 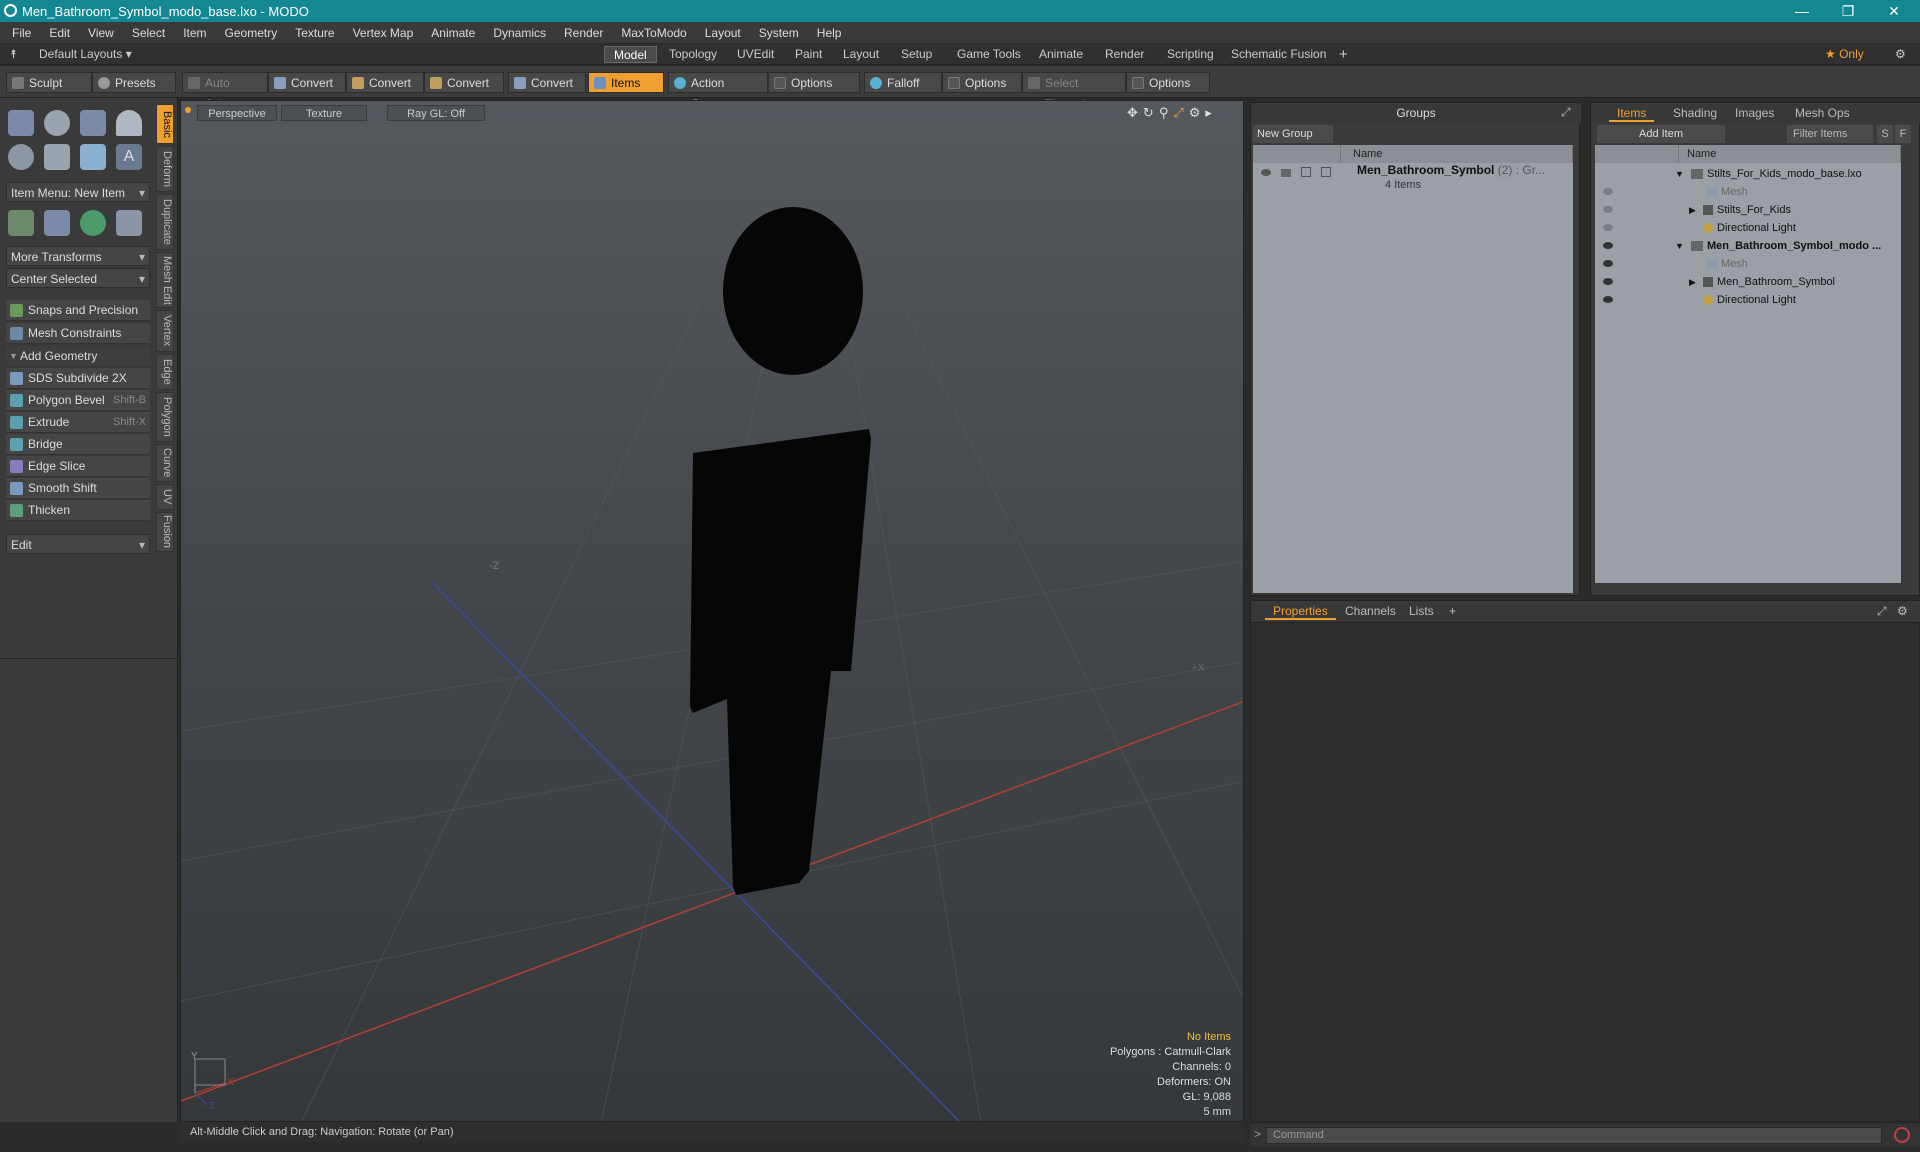 What do you see at coordinates (989, 54) in the screenshot?
I see `tab-game-tools: Game Tools` at bounding box center [989, 54].